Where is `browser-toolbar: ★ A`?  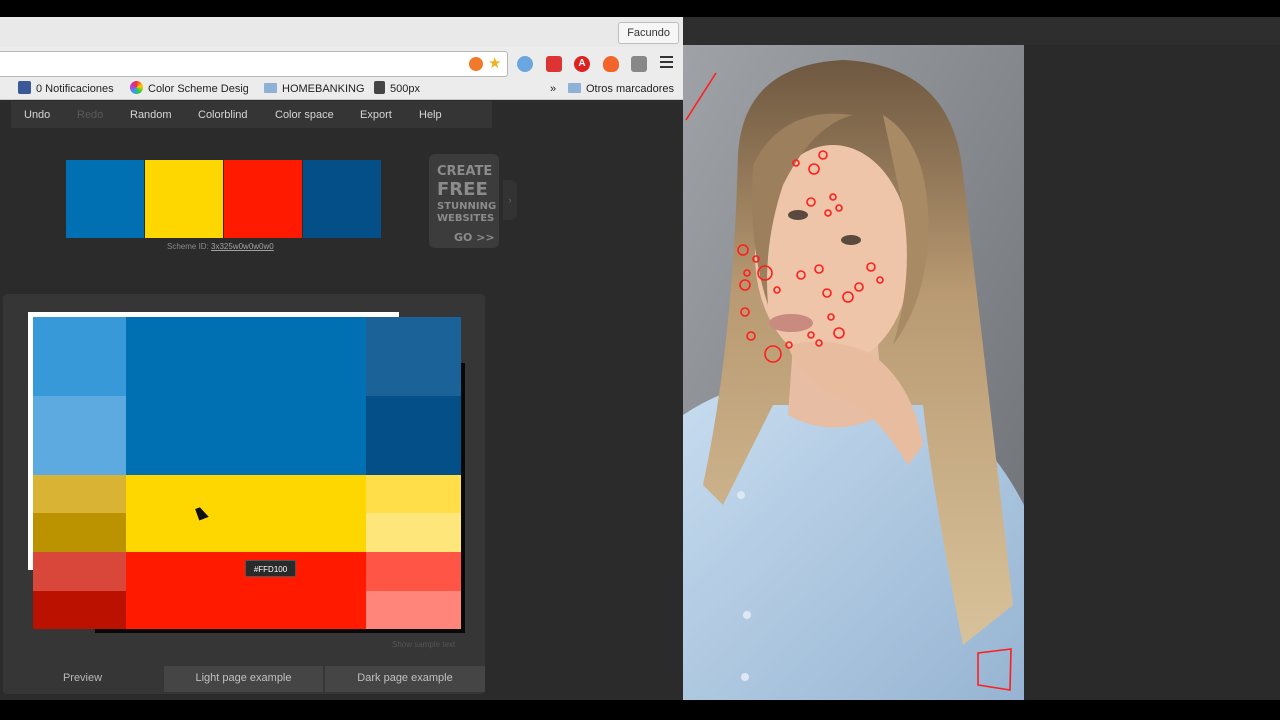 browser-toolbar: ★ A is located at coordinates (341, 64).